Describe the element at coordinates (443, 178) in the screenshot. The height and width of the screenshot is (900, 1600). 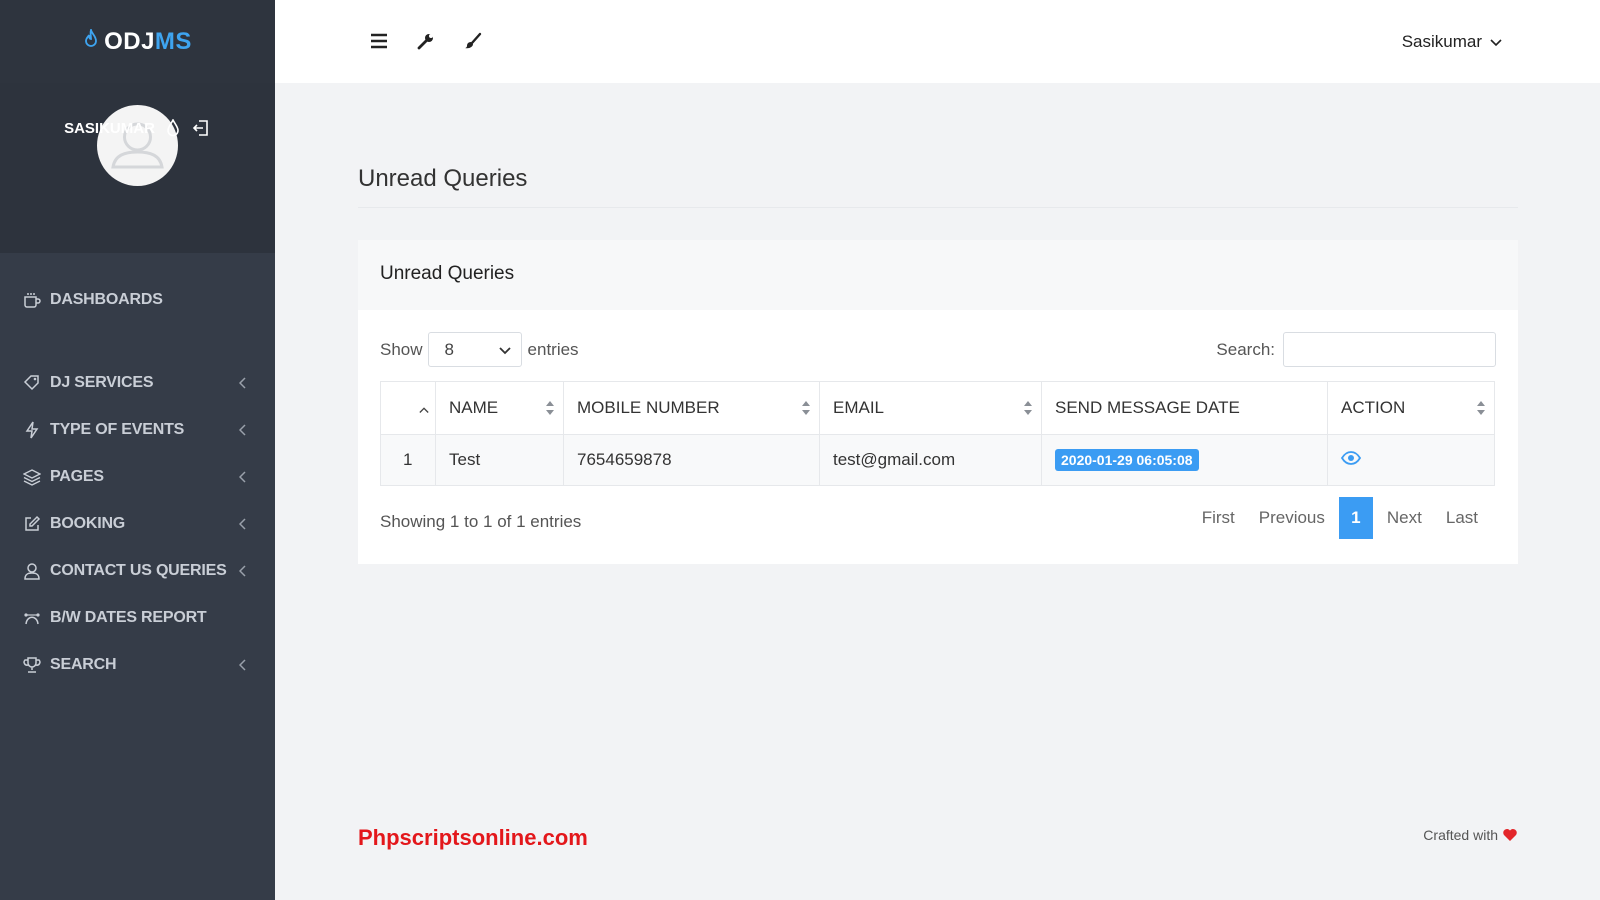
I see `page-title: Unread Queries` at that location.